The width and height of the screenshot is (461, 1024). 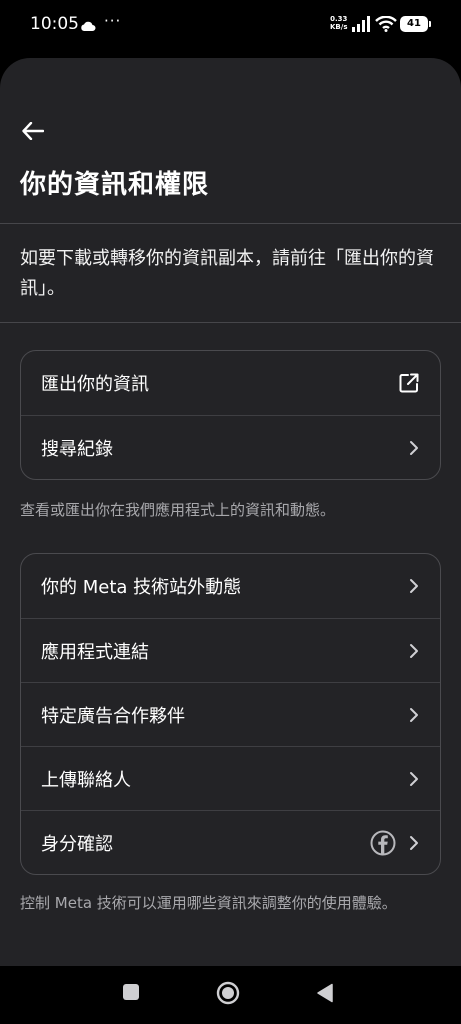 I want to click on row-label: 搜尋紀錄, so click(x=77, y=449).